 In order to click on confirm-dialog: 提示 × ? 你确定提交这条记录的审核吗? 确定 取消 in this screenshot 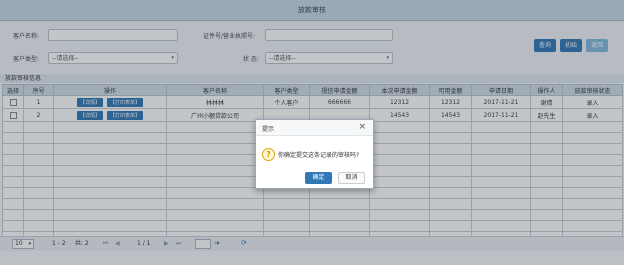, I will do `click(314, 154)`.